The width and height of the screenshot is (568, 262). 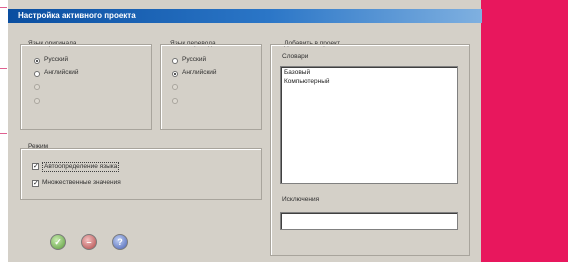 I want to click on dictionaries-list: Базовый Компьютерный, so click(x=369, y=125).